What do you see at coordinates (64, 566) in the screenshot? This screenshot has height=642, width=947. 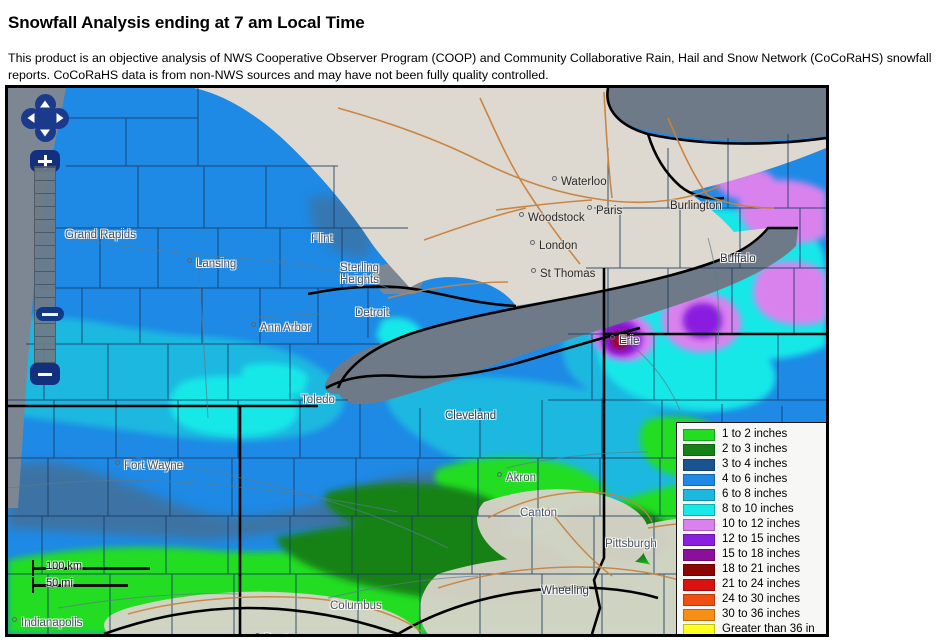 I see `scale-label-km: 100 km` at bounding box center [64, 566].